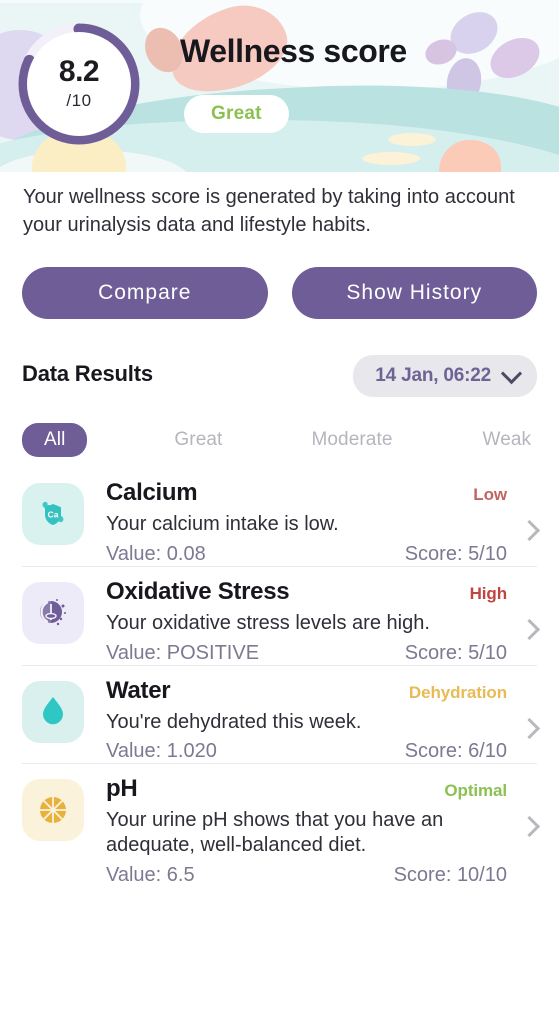  I want to click on row-metrics: Value: POSITIVE Score: 5/10, so click(306, 653).